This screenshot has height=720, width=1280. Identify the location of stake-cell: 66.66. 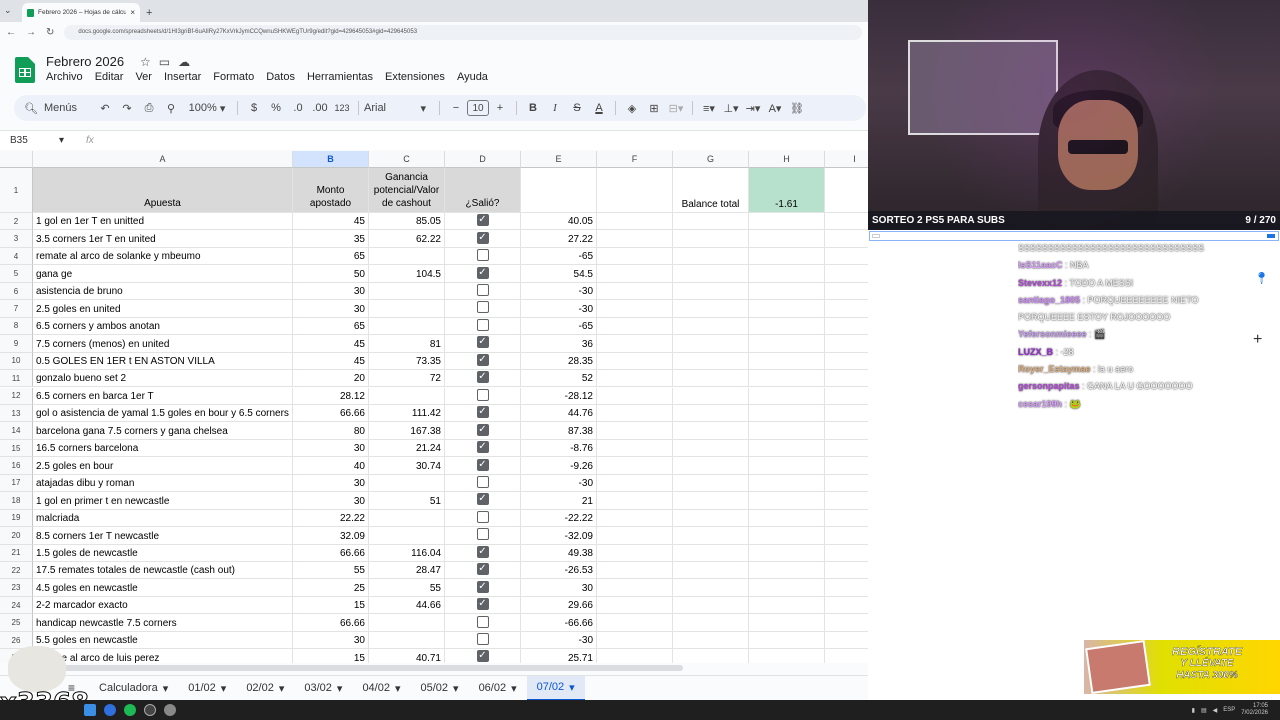
(331, 553).